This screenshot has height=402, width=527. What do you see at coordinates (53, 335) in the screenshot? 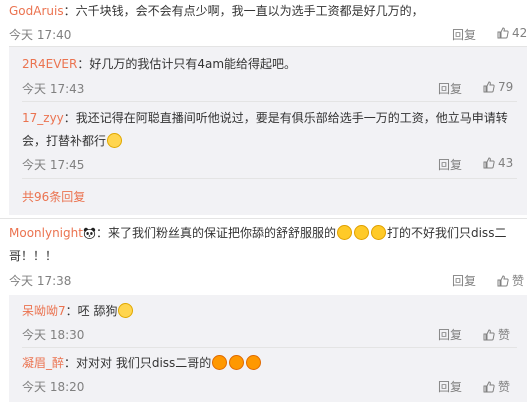
I see `timestamp: 今天 18:30` at bounding box center [53, 335].